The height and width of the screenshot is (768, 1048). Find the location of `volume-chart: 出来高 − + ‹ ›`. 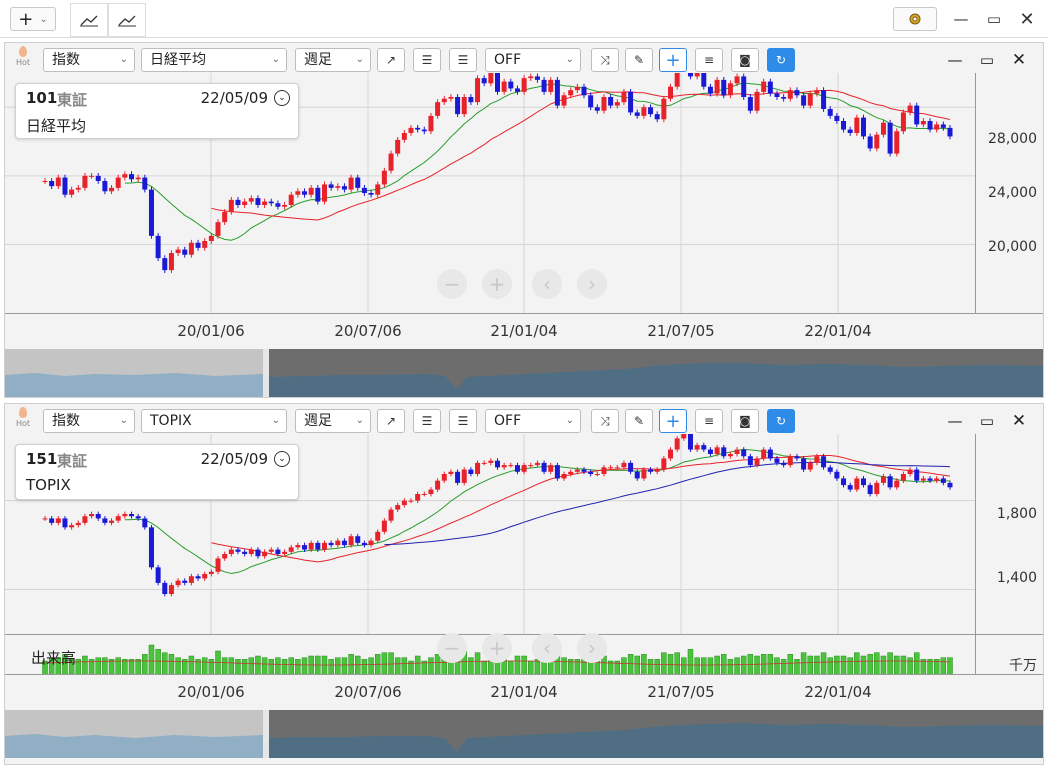

volume-chart: 出来高 − + ‹ › is located at coordinates (490, 654).